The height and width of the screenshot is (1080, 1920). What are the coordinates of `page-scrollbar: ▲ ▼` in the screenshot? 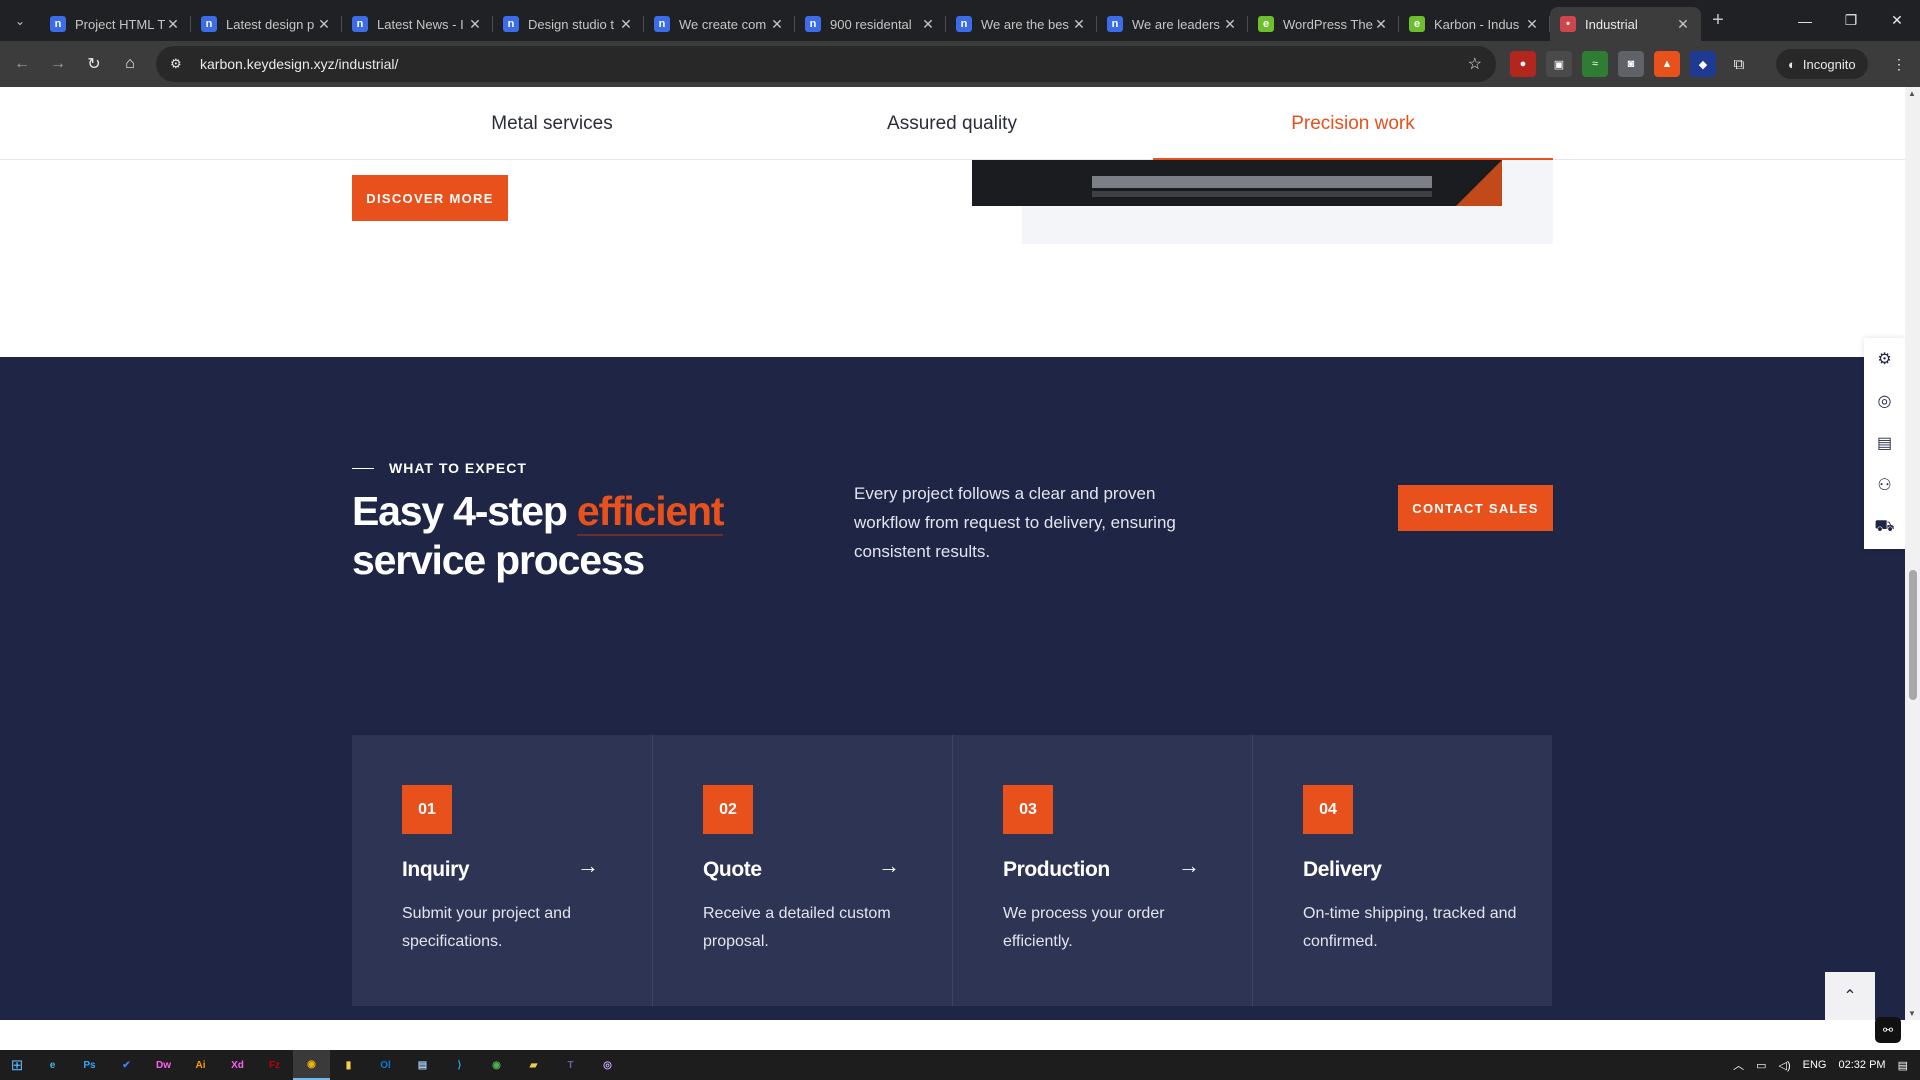 It's located at (1912, 553).